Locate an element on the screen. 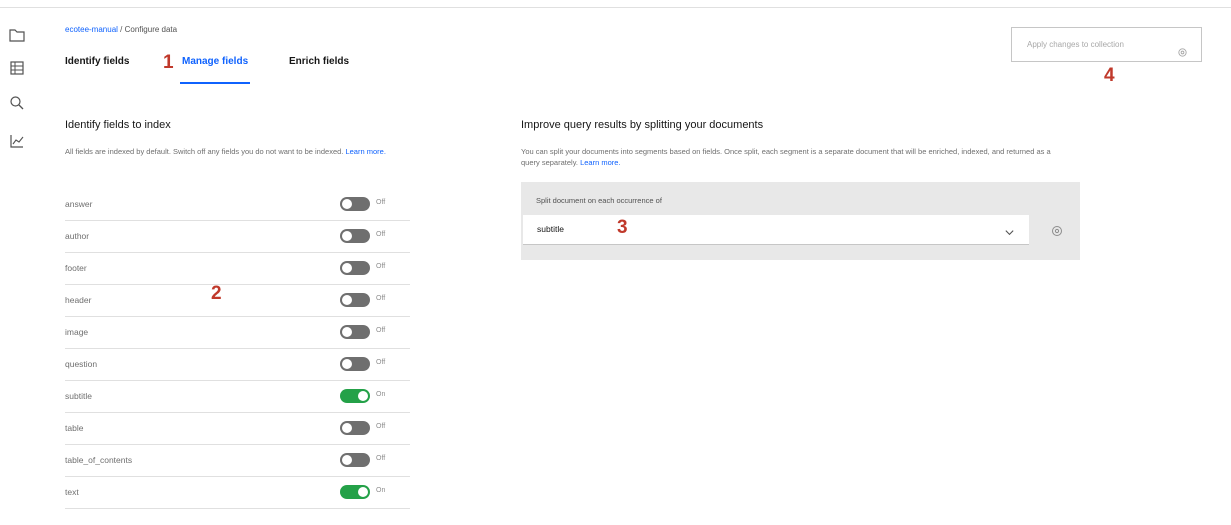  field-name-label: image is located at coordinates (77, 332).